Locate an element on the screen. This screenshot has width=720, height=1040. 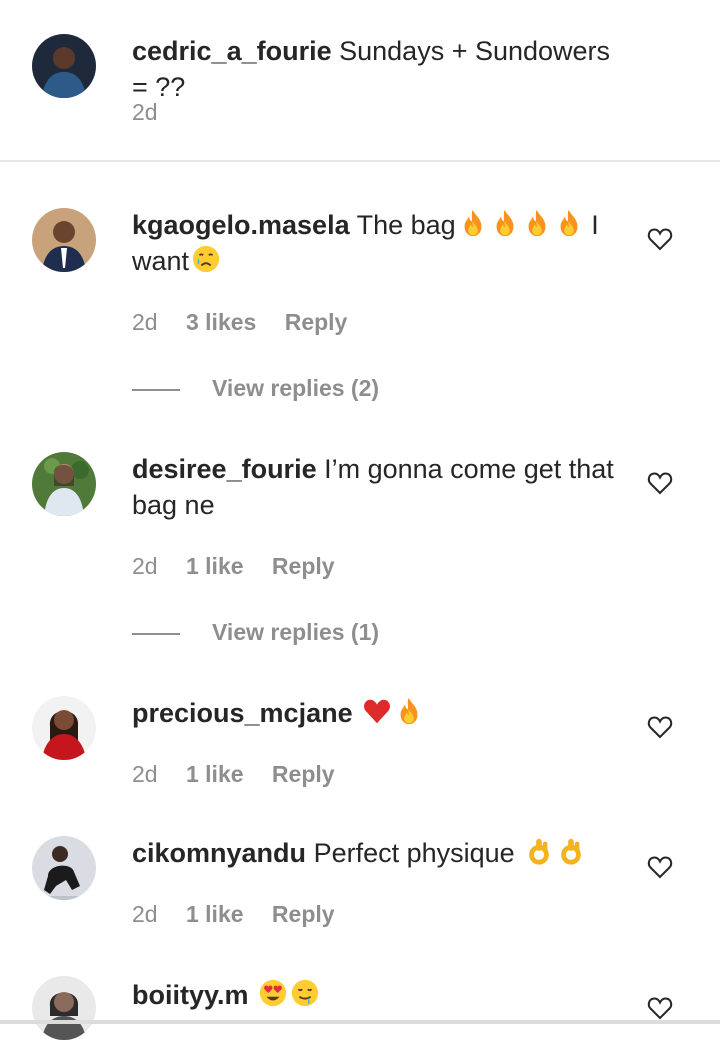
likes-count: 3 likes is located at coordinates (221, 322).